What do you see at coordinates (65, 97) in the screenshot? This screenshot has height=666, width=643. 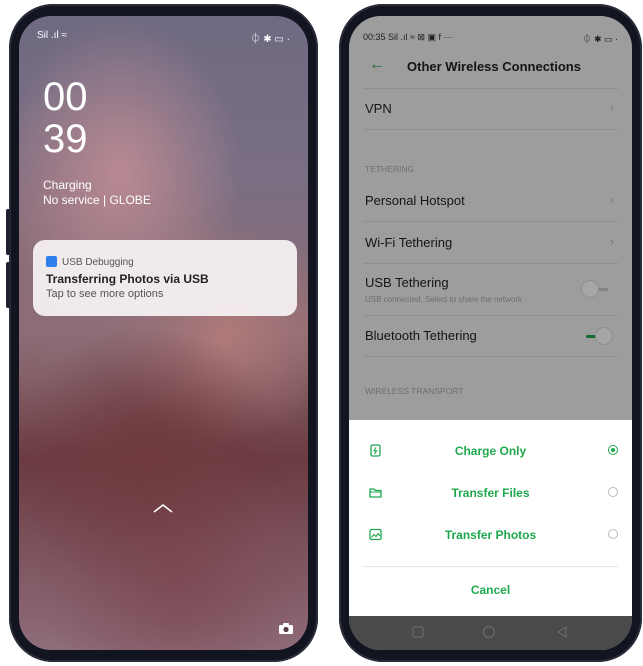 I see `clock-hours: 00` at bounding box center [65, 97].